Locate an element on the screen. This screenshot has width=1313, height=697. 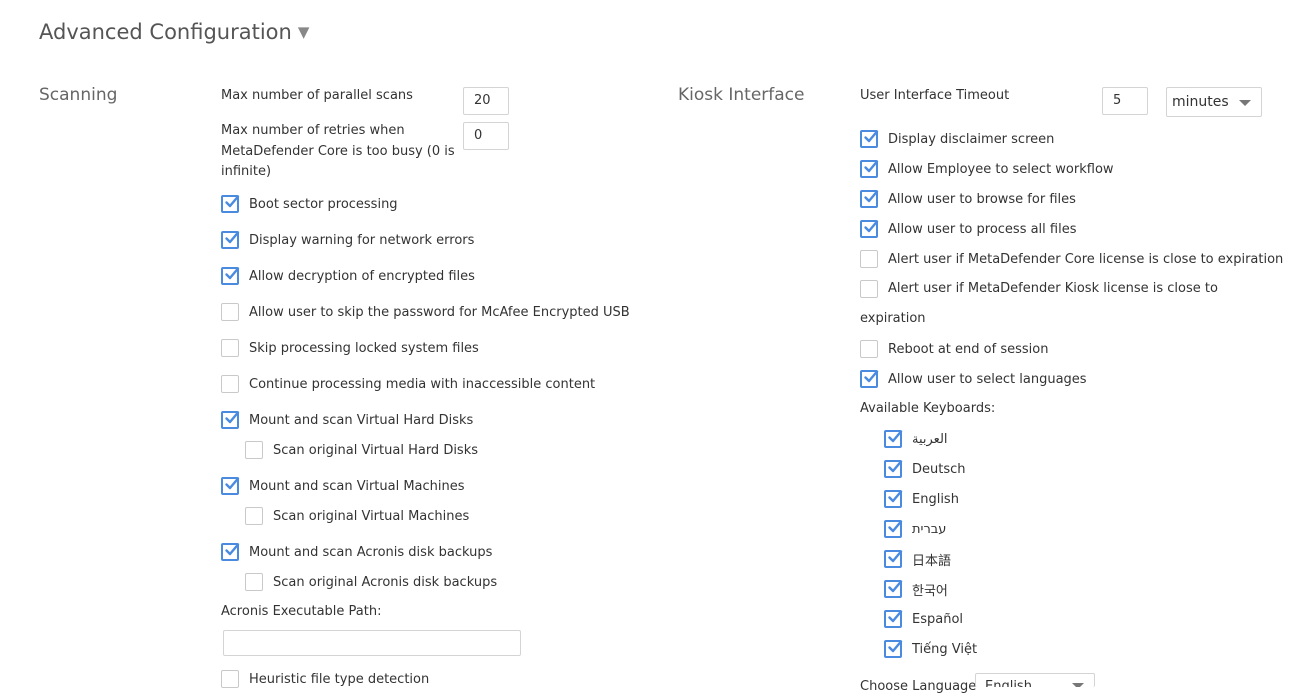
choose-language-select: English is located at coordinates (1035, 680).